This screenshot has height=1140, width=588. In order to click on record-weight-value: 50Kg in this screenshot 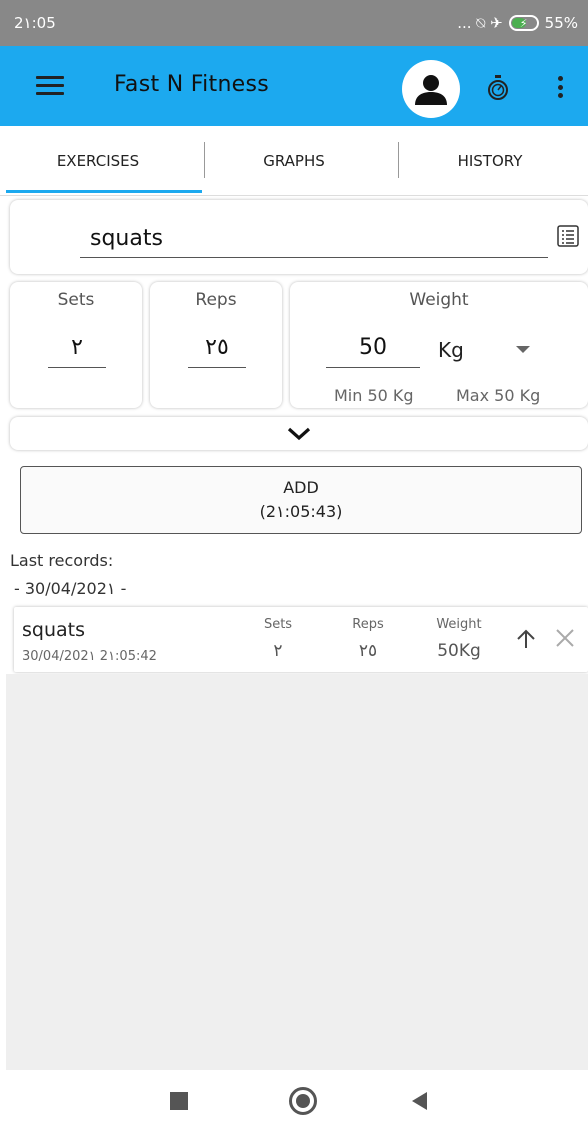, I will do `click(459, 651)`.